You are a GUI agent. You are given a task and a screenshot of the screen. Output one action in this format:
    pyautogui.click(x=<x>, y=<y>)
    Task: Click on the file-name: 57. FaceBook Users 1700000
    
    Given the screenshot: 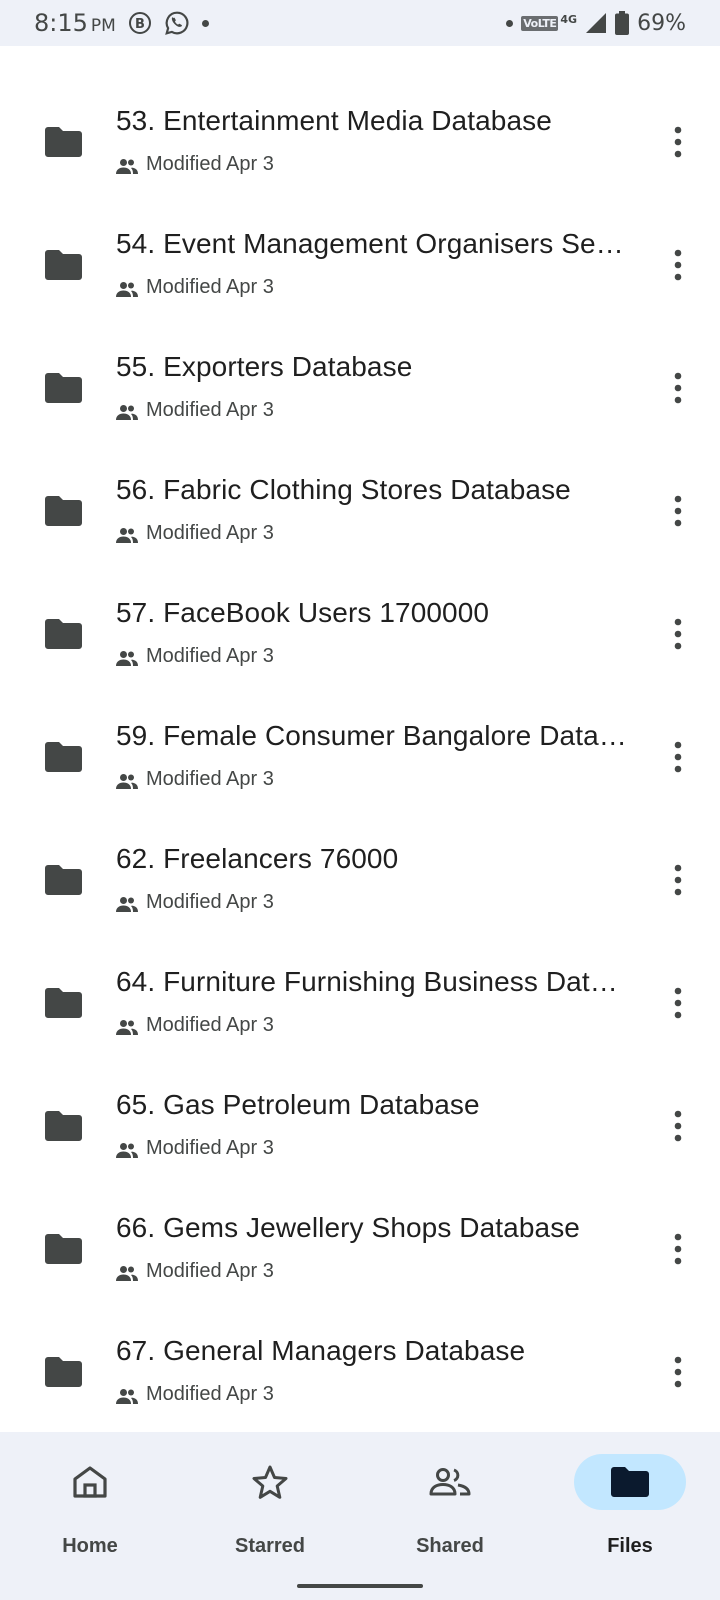 What is the action you would take?
    pyautogui.click(x=303, y=612)
    